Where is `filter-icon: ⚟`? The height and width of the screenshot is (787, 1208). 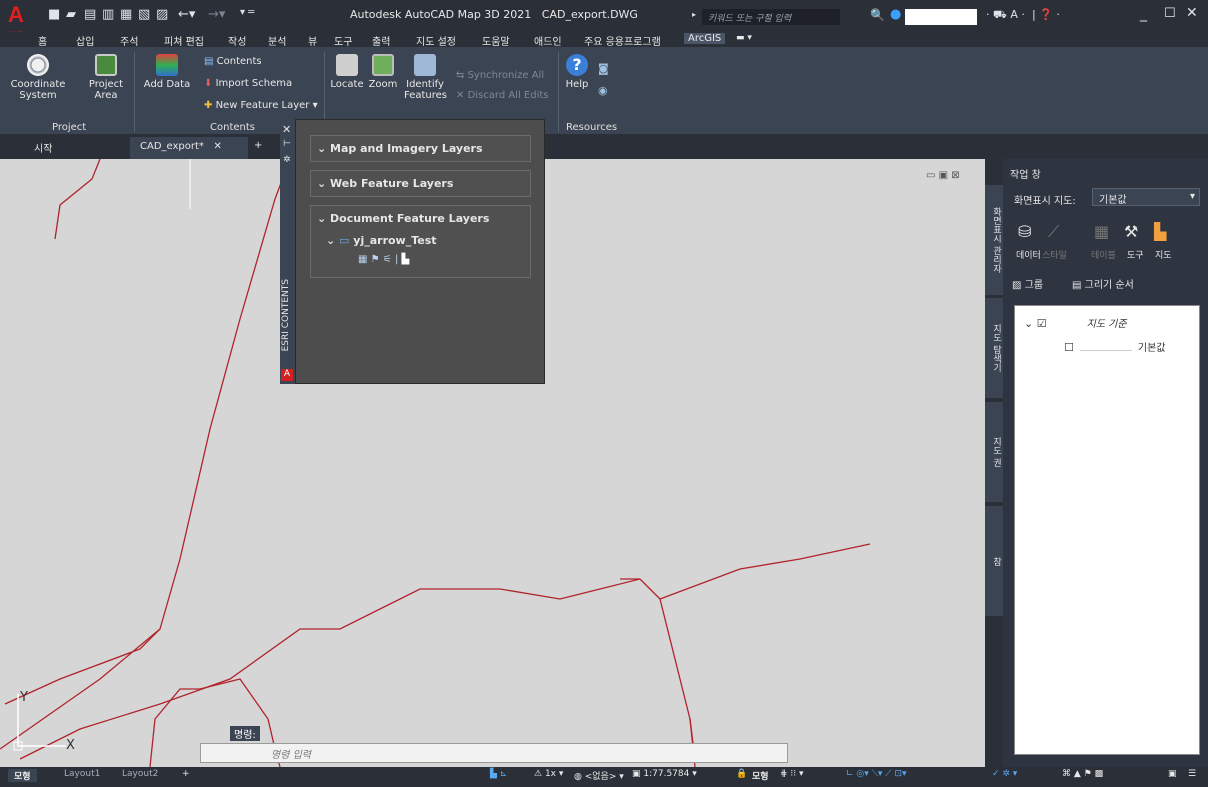
filter-icon: ⚟ is located at coordinates (389, 259).